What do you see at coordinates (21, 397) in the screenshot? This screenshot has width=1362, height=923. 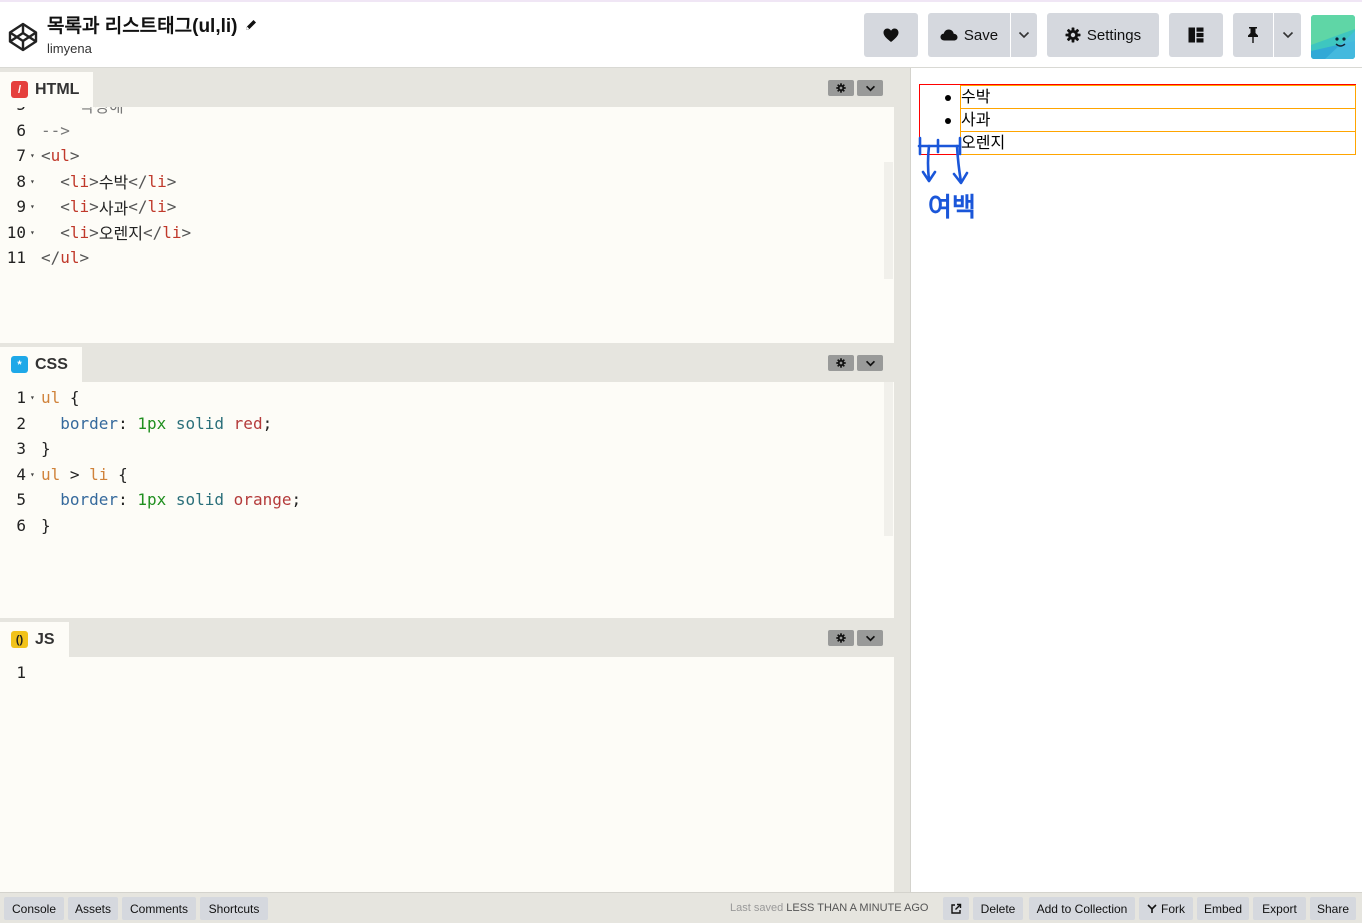 I see `line-number: 1` at bounding box center [21, 397].